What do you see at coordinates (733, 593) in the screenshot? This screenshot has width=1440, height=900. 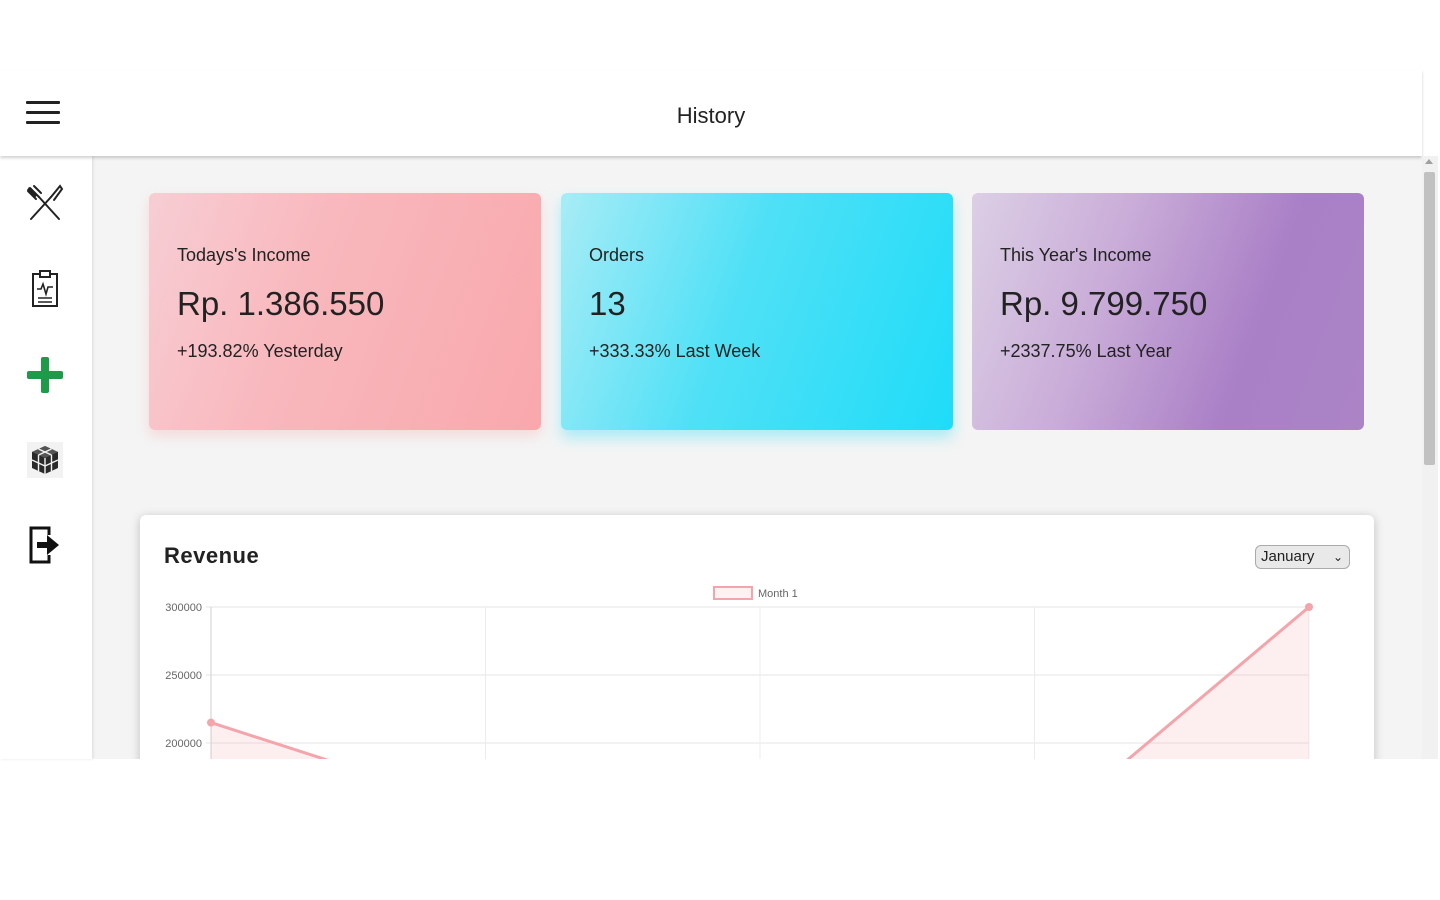 I see `legend-swatch` at bounding box center [733, 593].